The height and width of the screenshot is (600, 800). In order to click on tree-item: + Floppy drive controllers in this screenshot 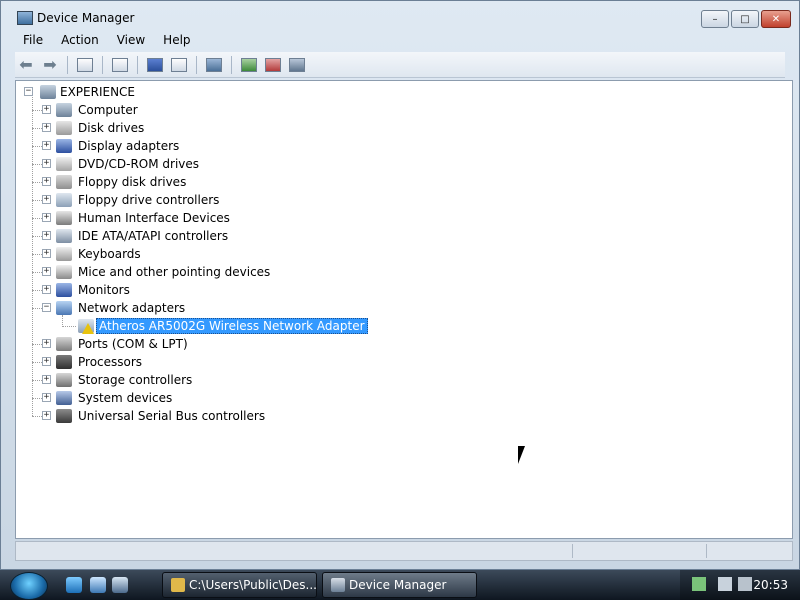, I will do `click(216, 200)`.